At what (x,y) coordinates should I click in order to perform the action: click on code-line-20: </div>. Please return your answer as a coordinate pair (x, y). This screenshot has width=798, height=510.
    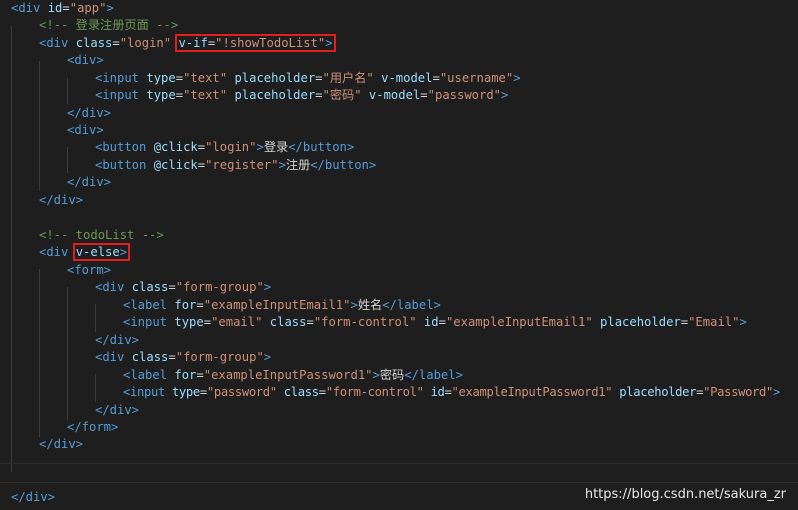
    Looking at the image, I should click on (117, 340).